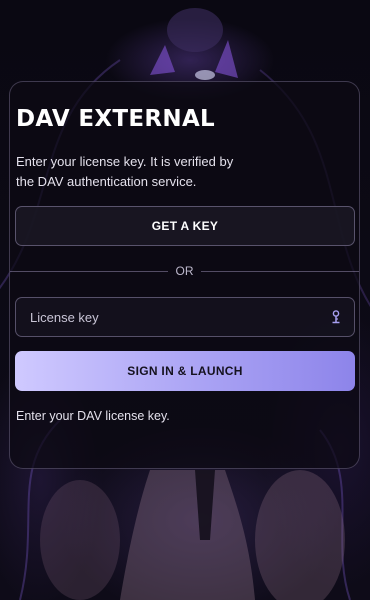 The width and height of the screenshot is (370, 600). Describe the element at coordinates (184, 271) in the screenshot. I see `or-divider: OR` at that location.